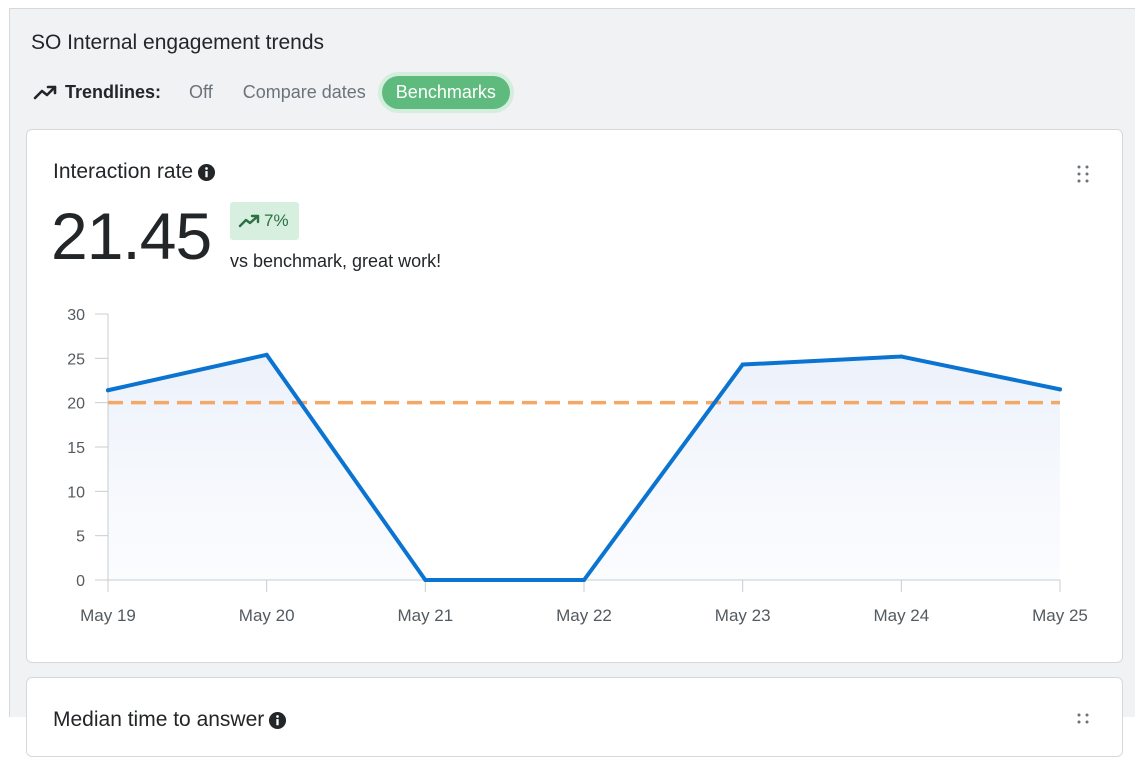  Describe the element at coordinates (45, 92) in the screenshot. I see `trending-up-icon` at that location.